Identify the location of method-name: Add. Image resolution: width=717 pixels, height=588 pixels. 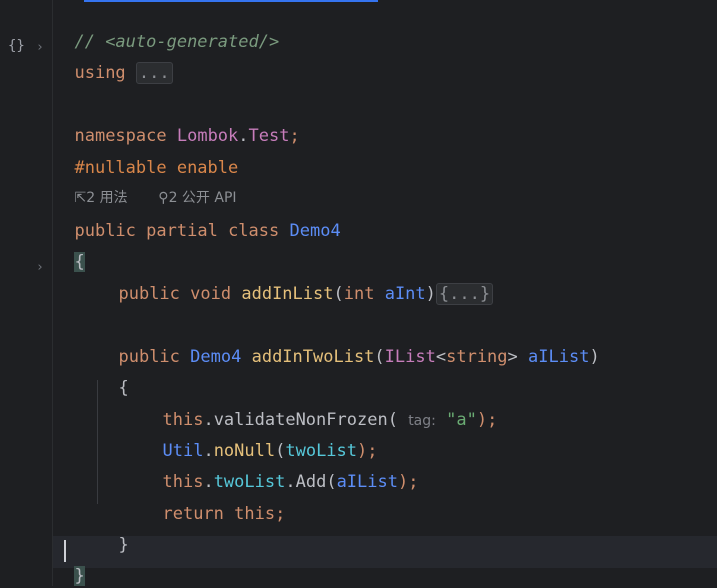
(311, 482).